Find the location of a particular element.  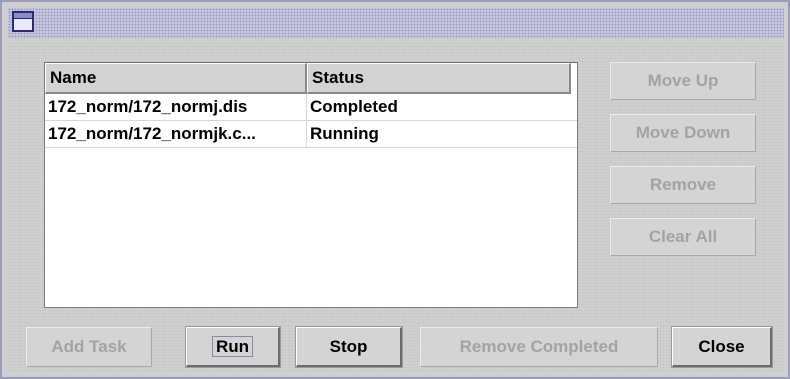

table-row: 172_norm/172_normjk.c... Running is located at coordinates (311, 134).